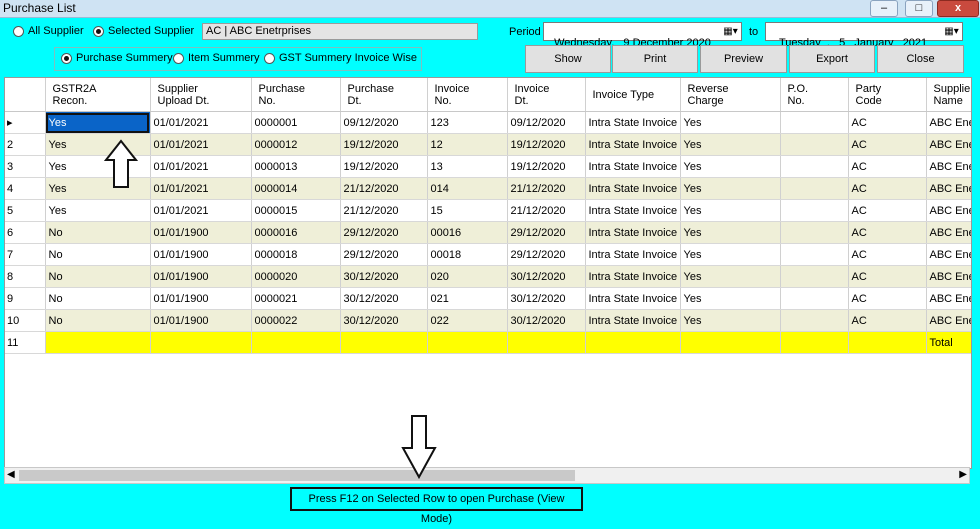 Image resolution: width=980 pixels, height=529 pixels. I want to click on minimize-button: –, so click(884, 8).